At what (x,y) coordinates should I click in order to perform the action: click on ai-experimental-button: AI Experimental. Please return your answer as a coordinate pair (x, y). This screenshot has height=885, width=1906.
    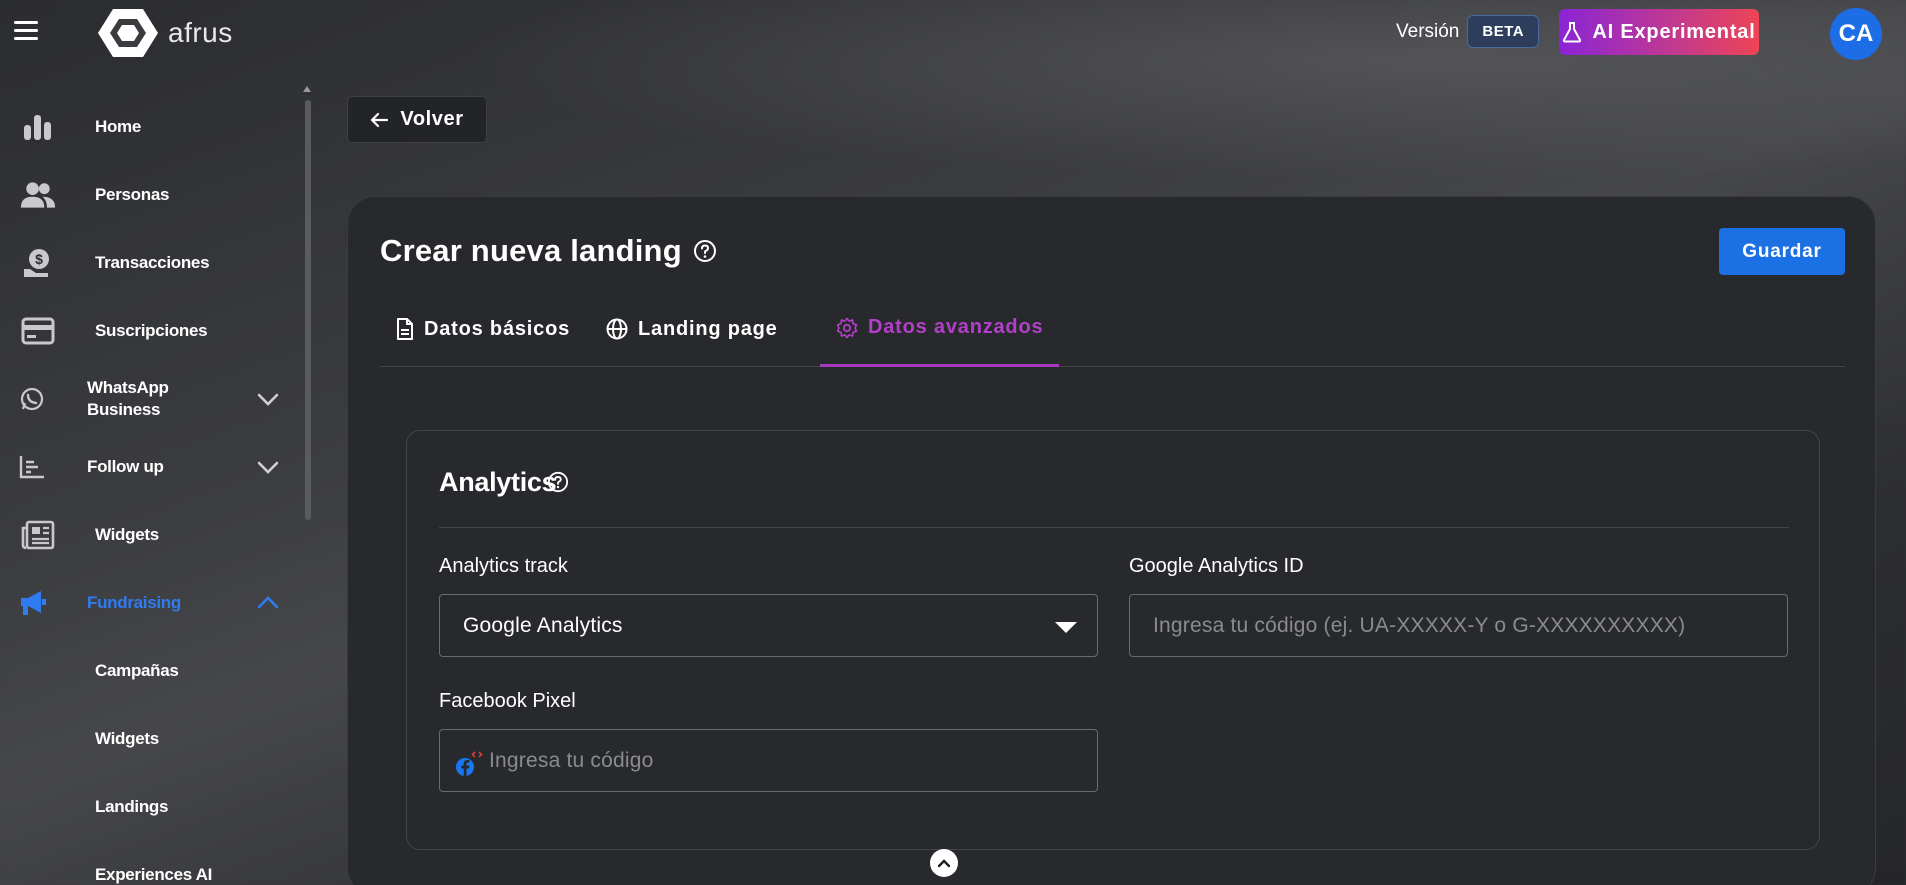
    Looking at the image, I should click on (1659, 32).